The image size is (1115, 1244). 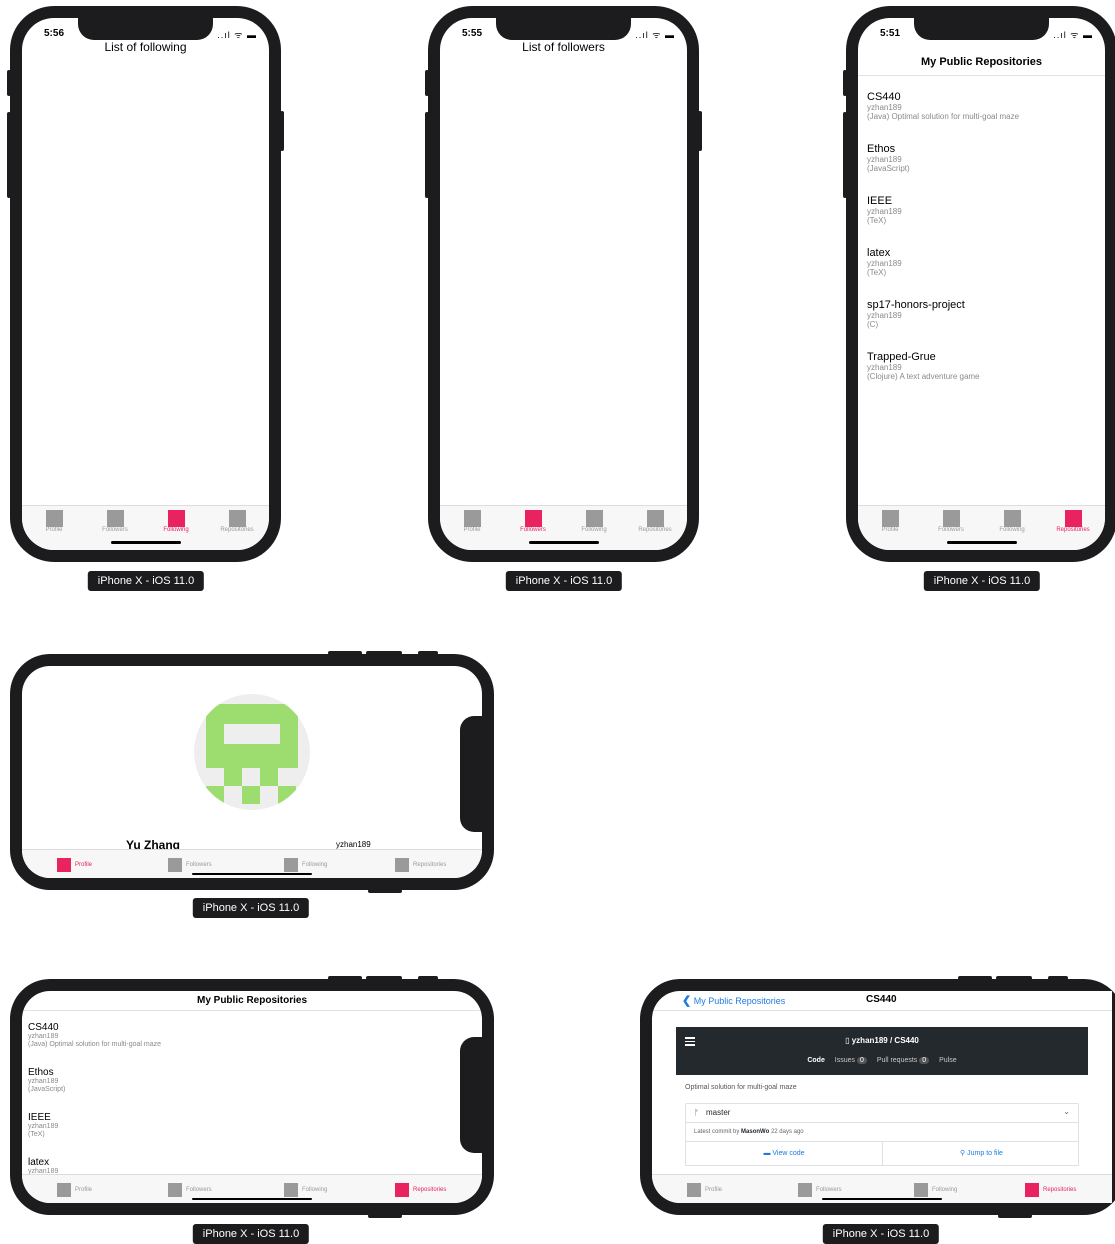 I want to click on tab-label: Followers, so click(x=533, y=530).